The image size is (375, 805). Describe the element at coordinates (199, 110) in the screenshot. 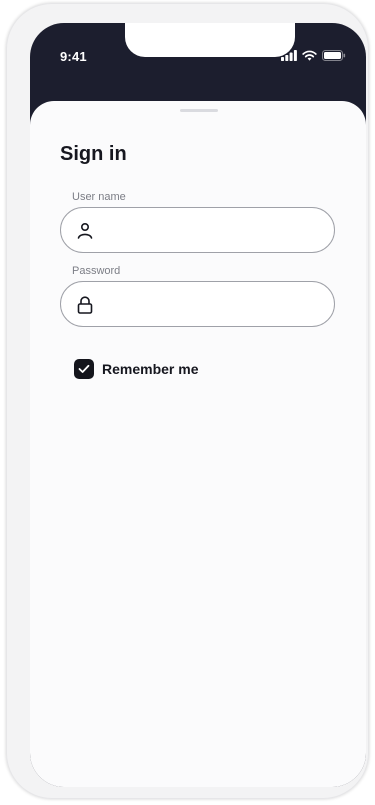

I see `sheet-grabber` at that location.